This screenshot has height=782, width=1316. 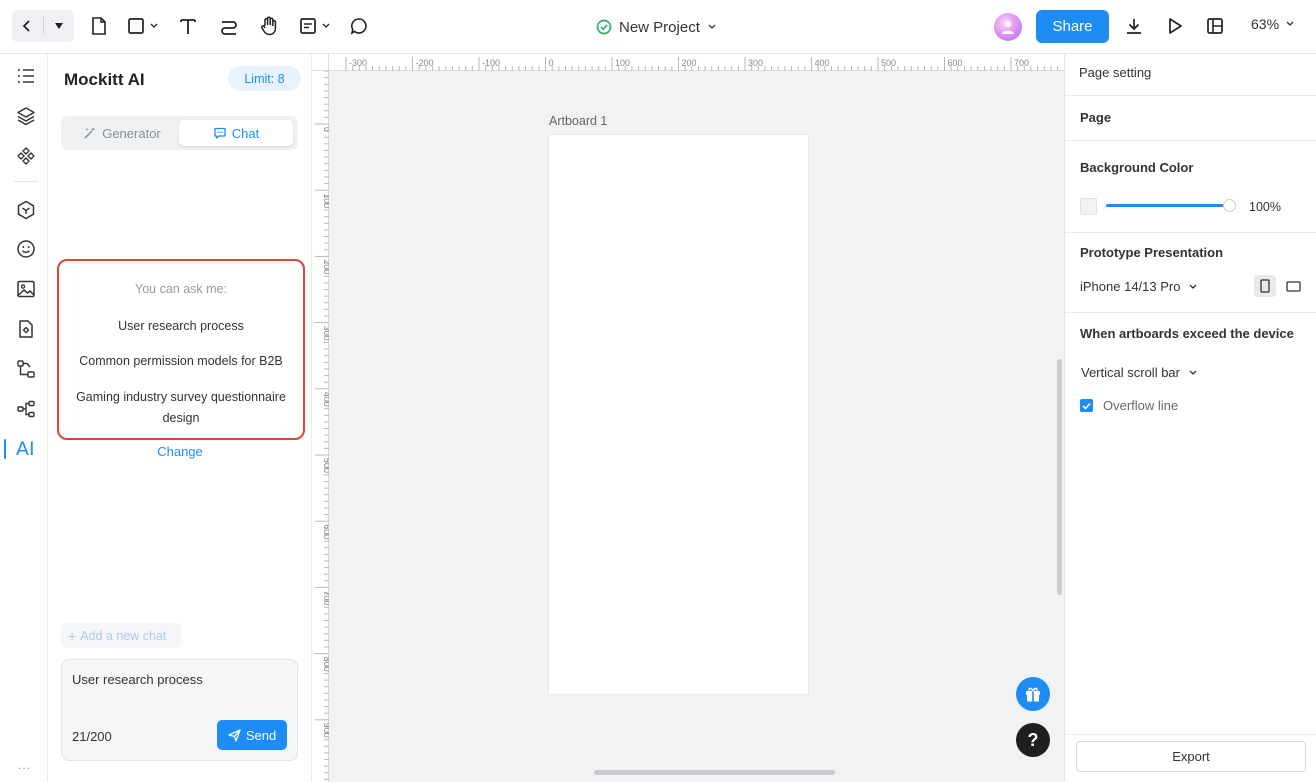 What do you see at coordinates (325, 200) in the screenshot?
I see `ruler-label: 100` at bounding box center [325, 200].